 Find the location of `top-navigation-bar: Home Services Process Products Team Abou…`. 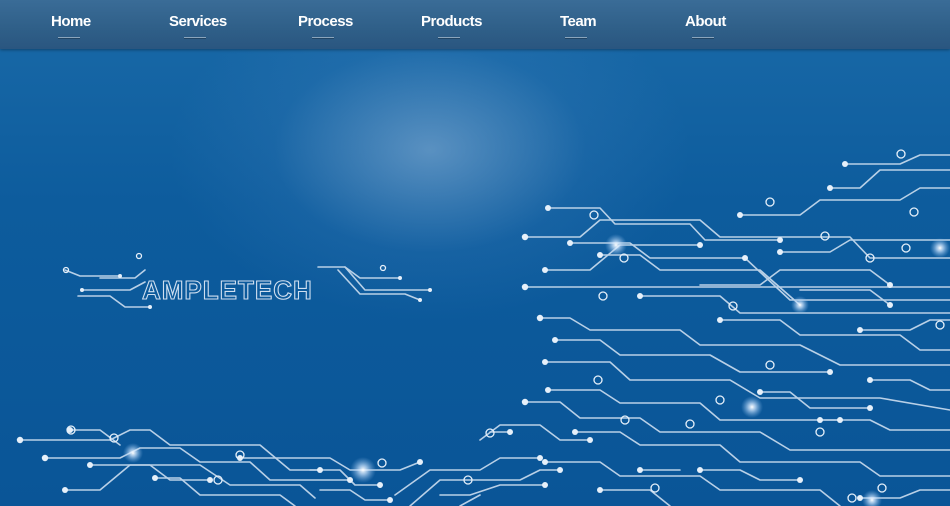

top-navigation-bar: Home Services Process Products Team Abou… is located at coordinates (475, 24).